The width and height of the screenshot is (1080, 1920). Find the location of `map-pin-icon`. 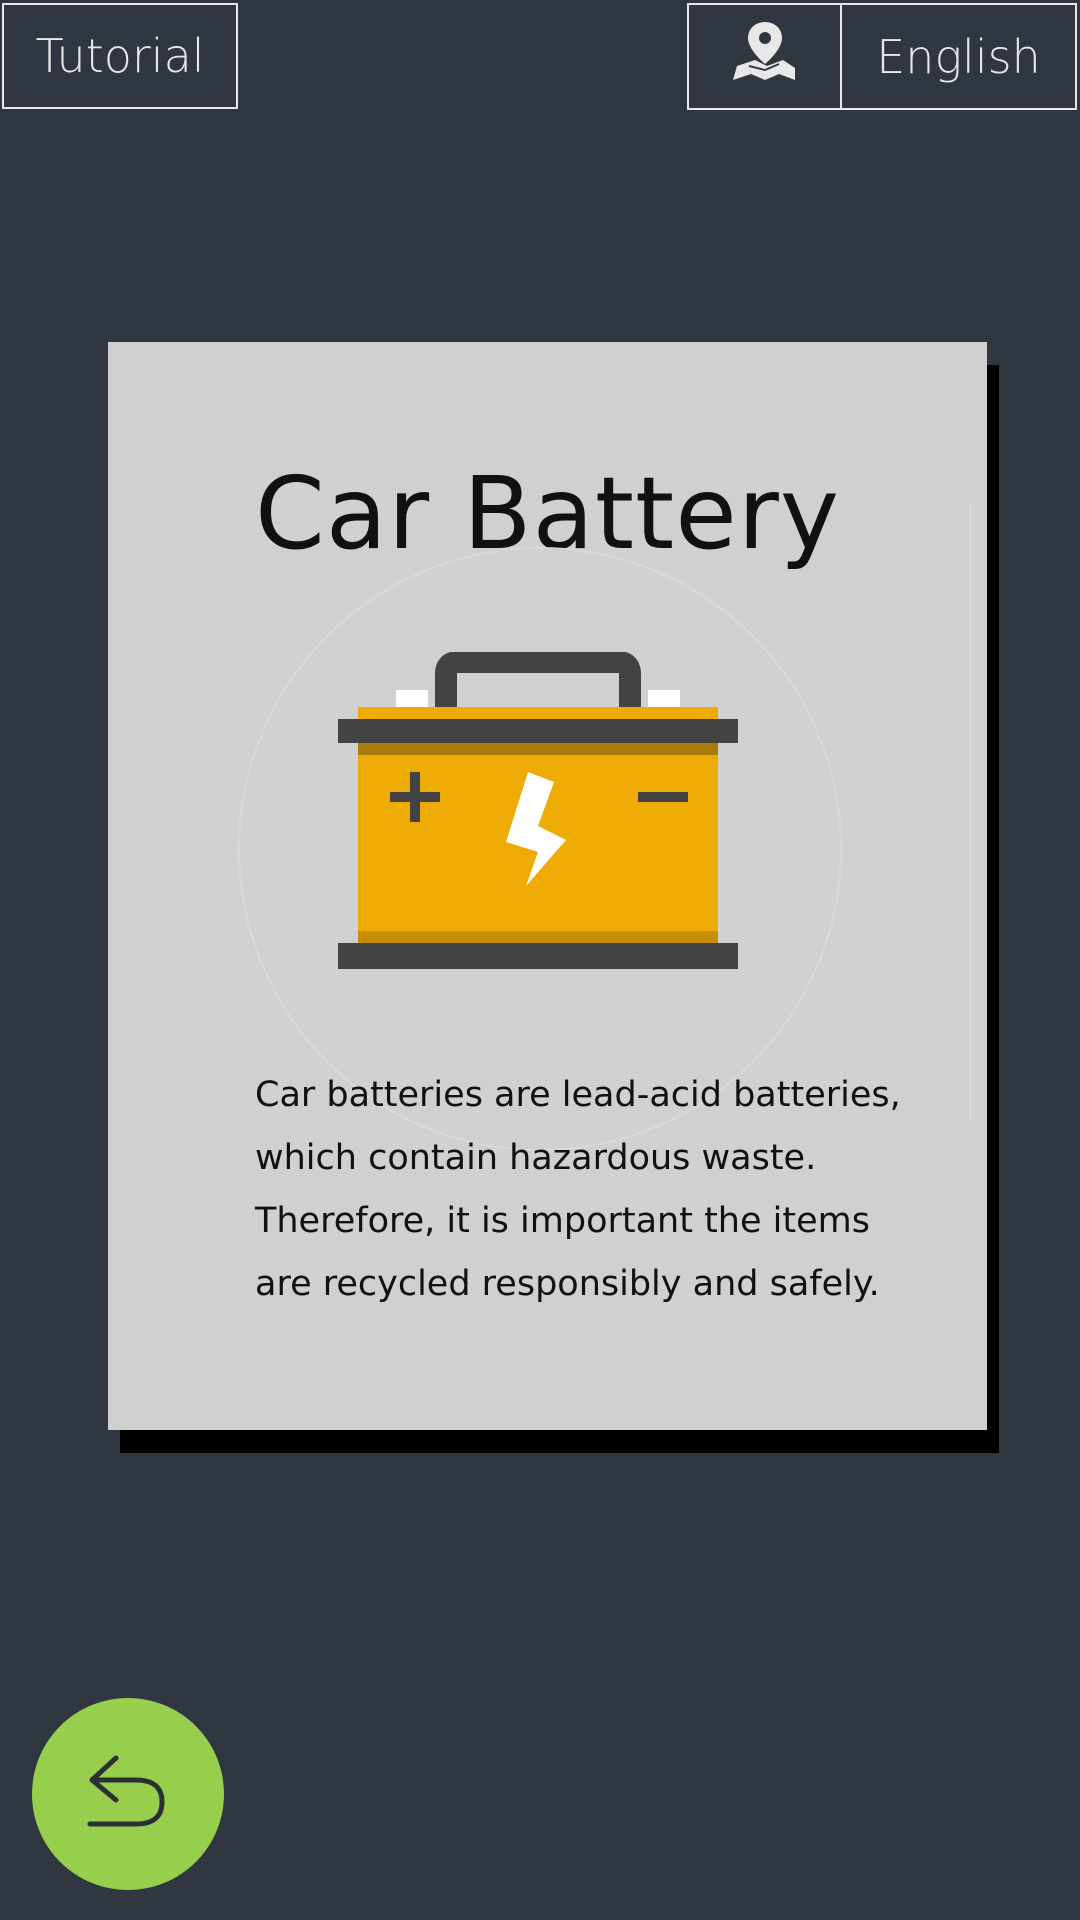

map-pin-icon is located at coordinates (765, 56).